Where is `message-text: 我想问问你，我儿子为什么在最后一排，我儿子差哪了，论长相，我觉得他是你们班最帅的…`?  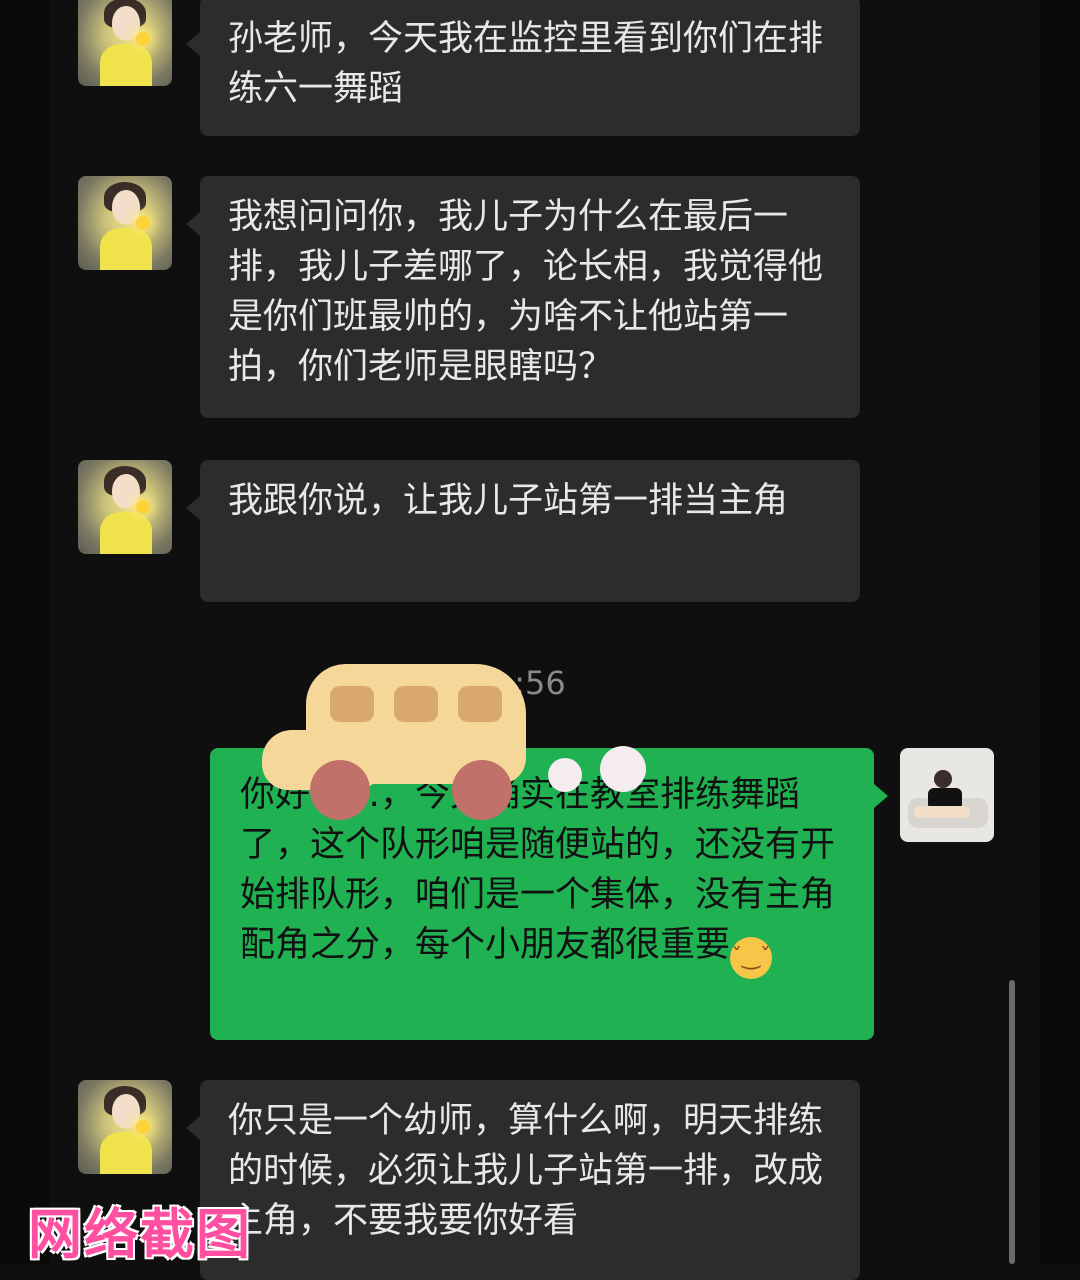
message-text: 我想问问你，我儿子为什么在最后一排，我儿子差哪了，论长相，我觉得他是你们班最帅的… is located at coordinates (526, 292).